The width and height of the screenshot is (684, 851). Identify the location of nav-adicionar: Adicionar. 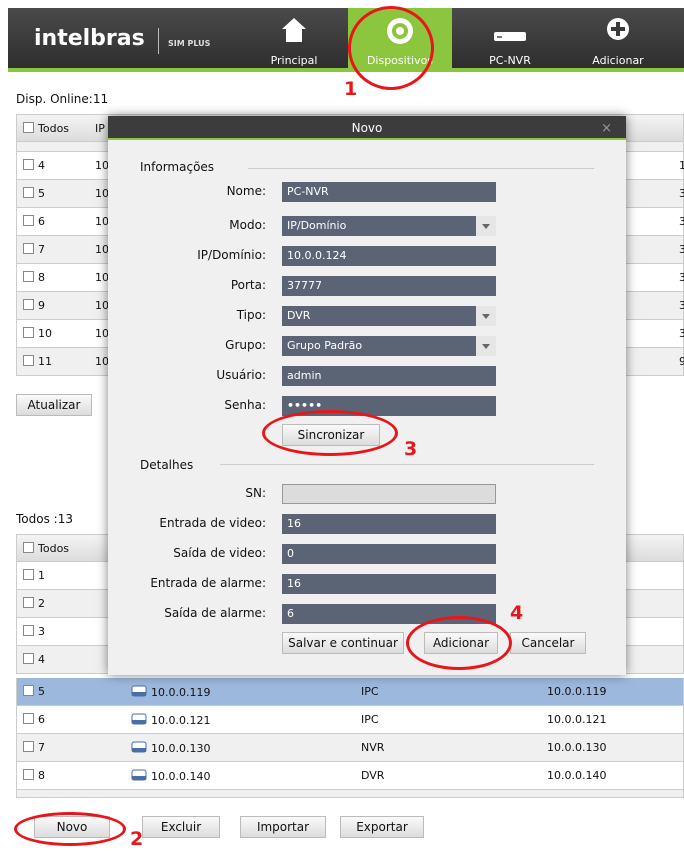
(618, 40).